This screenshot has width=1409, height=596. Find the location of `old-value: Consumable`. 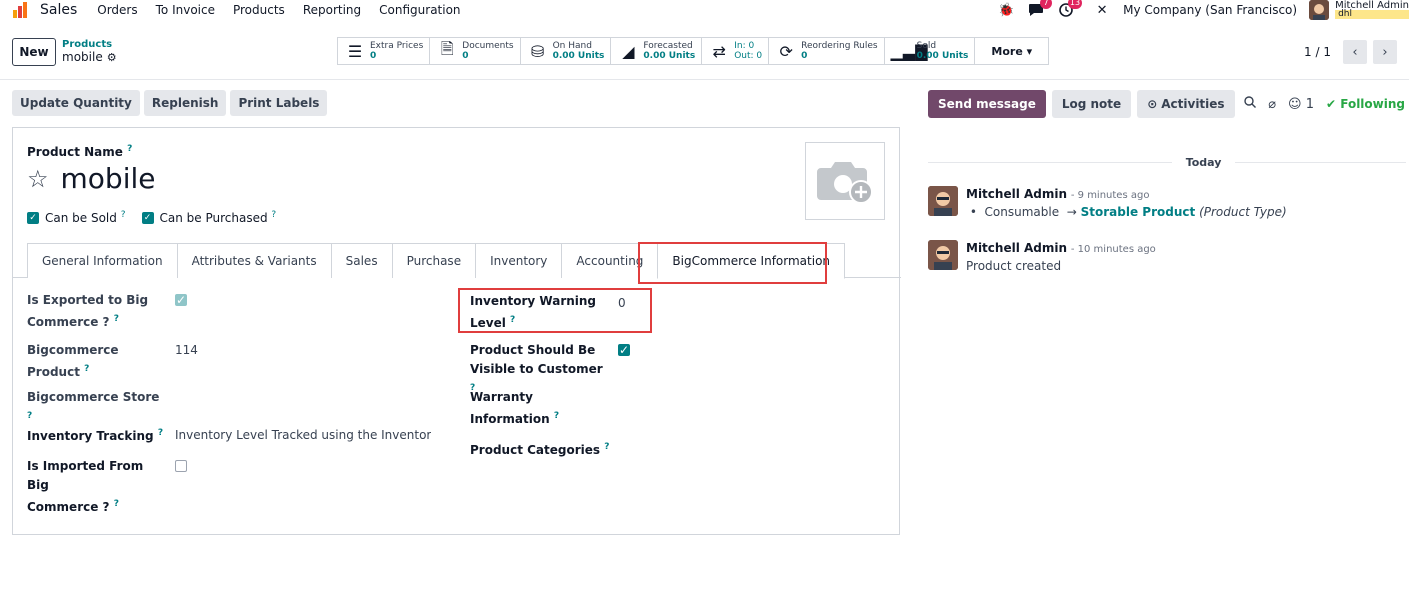

old-value: Consumable is located at coordinates (1022, 212).